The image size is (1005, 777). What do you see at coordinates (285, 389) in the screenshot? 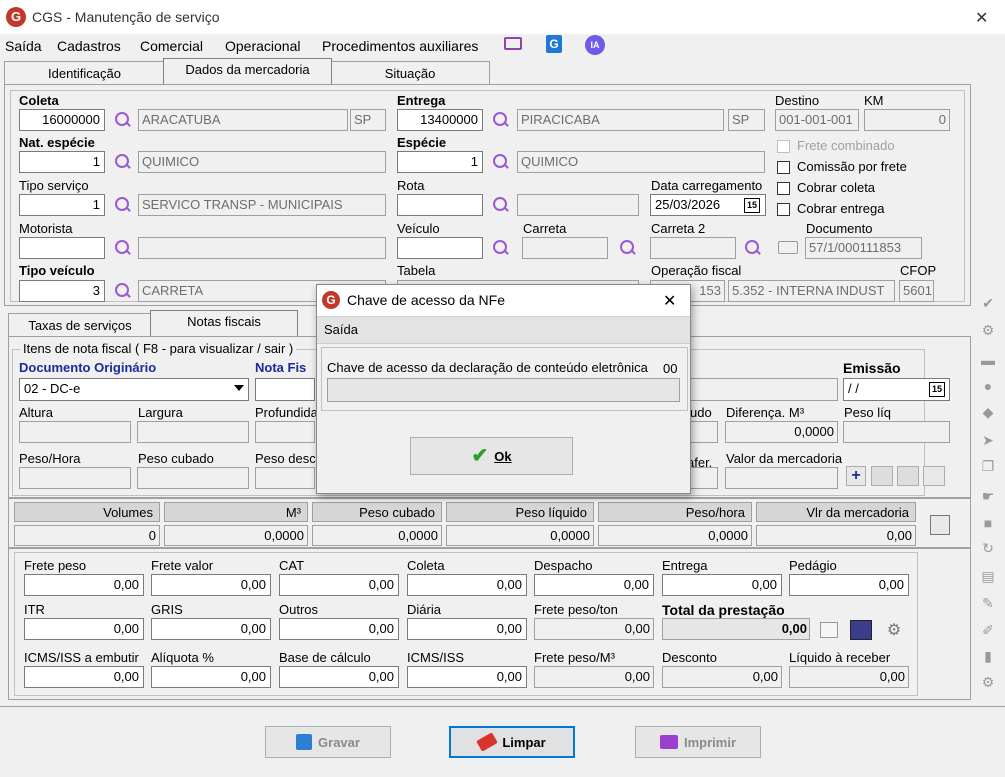
I see `nota-fiscal-input` at bounding box center [285, 389].